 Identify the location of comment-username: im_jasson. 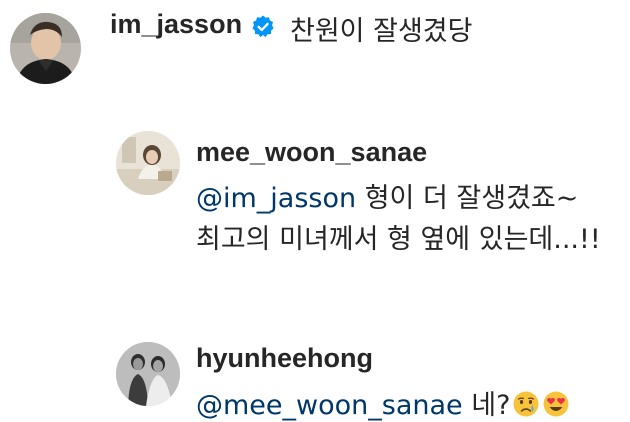
(176, 24).